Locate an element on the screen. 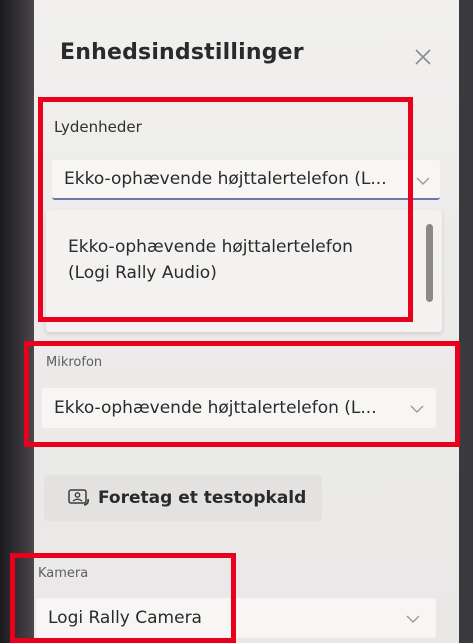 This screenshot has width=473, height=643. dropdown-scrollbar is located at coordinates (429, 263).